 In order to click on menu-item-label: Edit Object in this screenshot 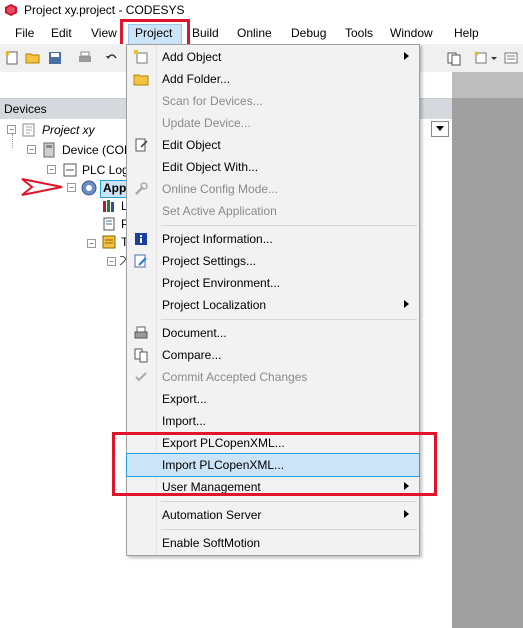, I will do `click(191, 145)`.